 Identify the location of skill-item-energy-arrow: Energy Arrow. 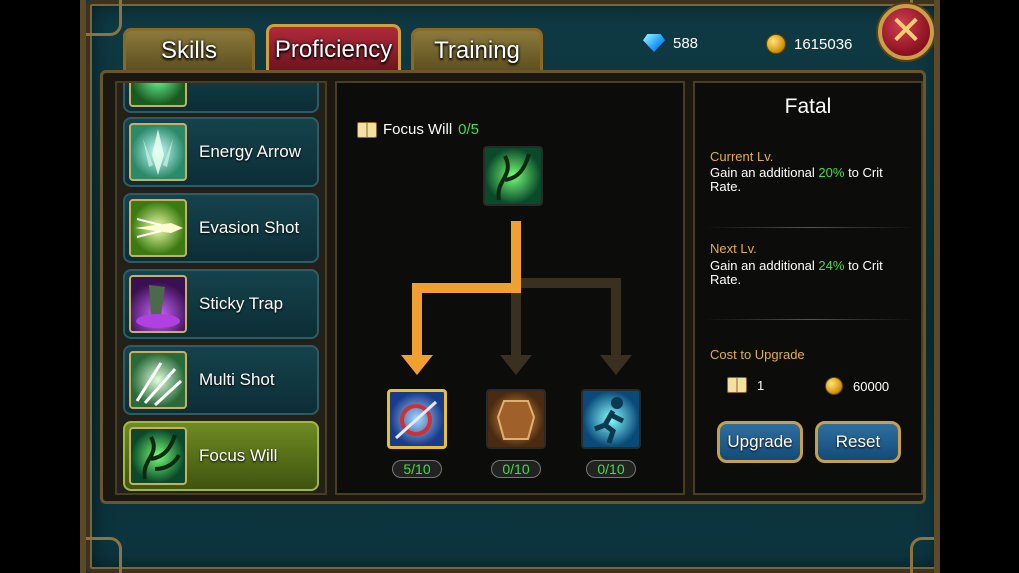
(221, 152).